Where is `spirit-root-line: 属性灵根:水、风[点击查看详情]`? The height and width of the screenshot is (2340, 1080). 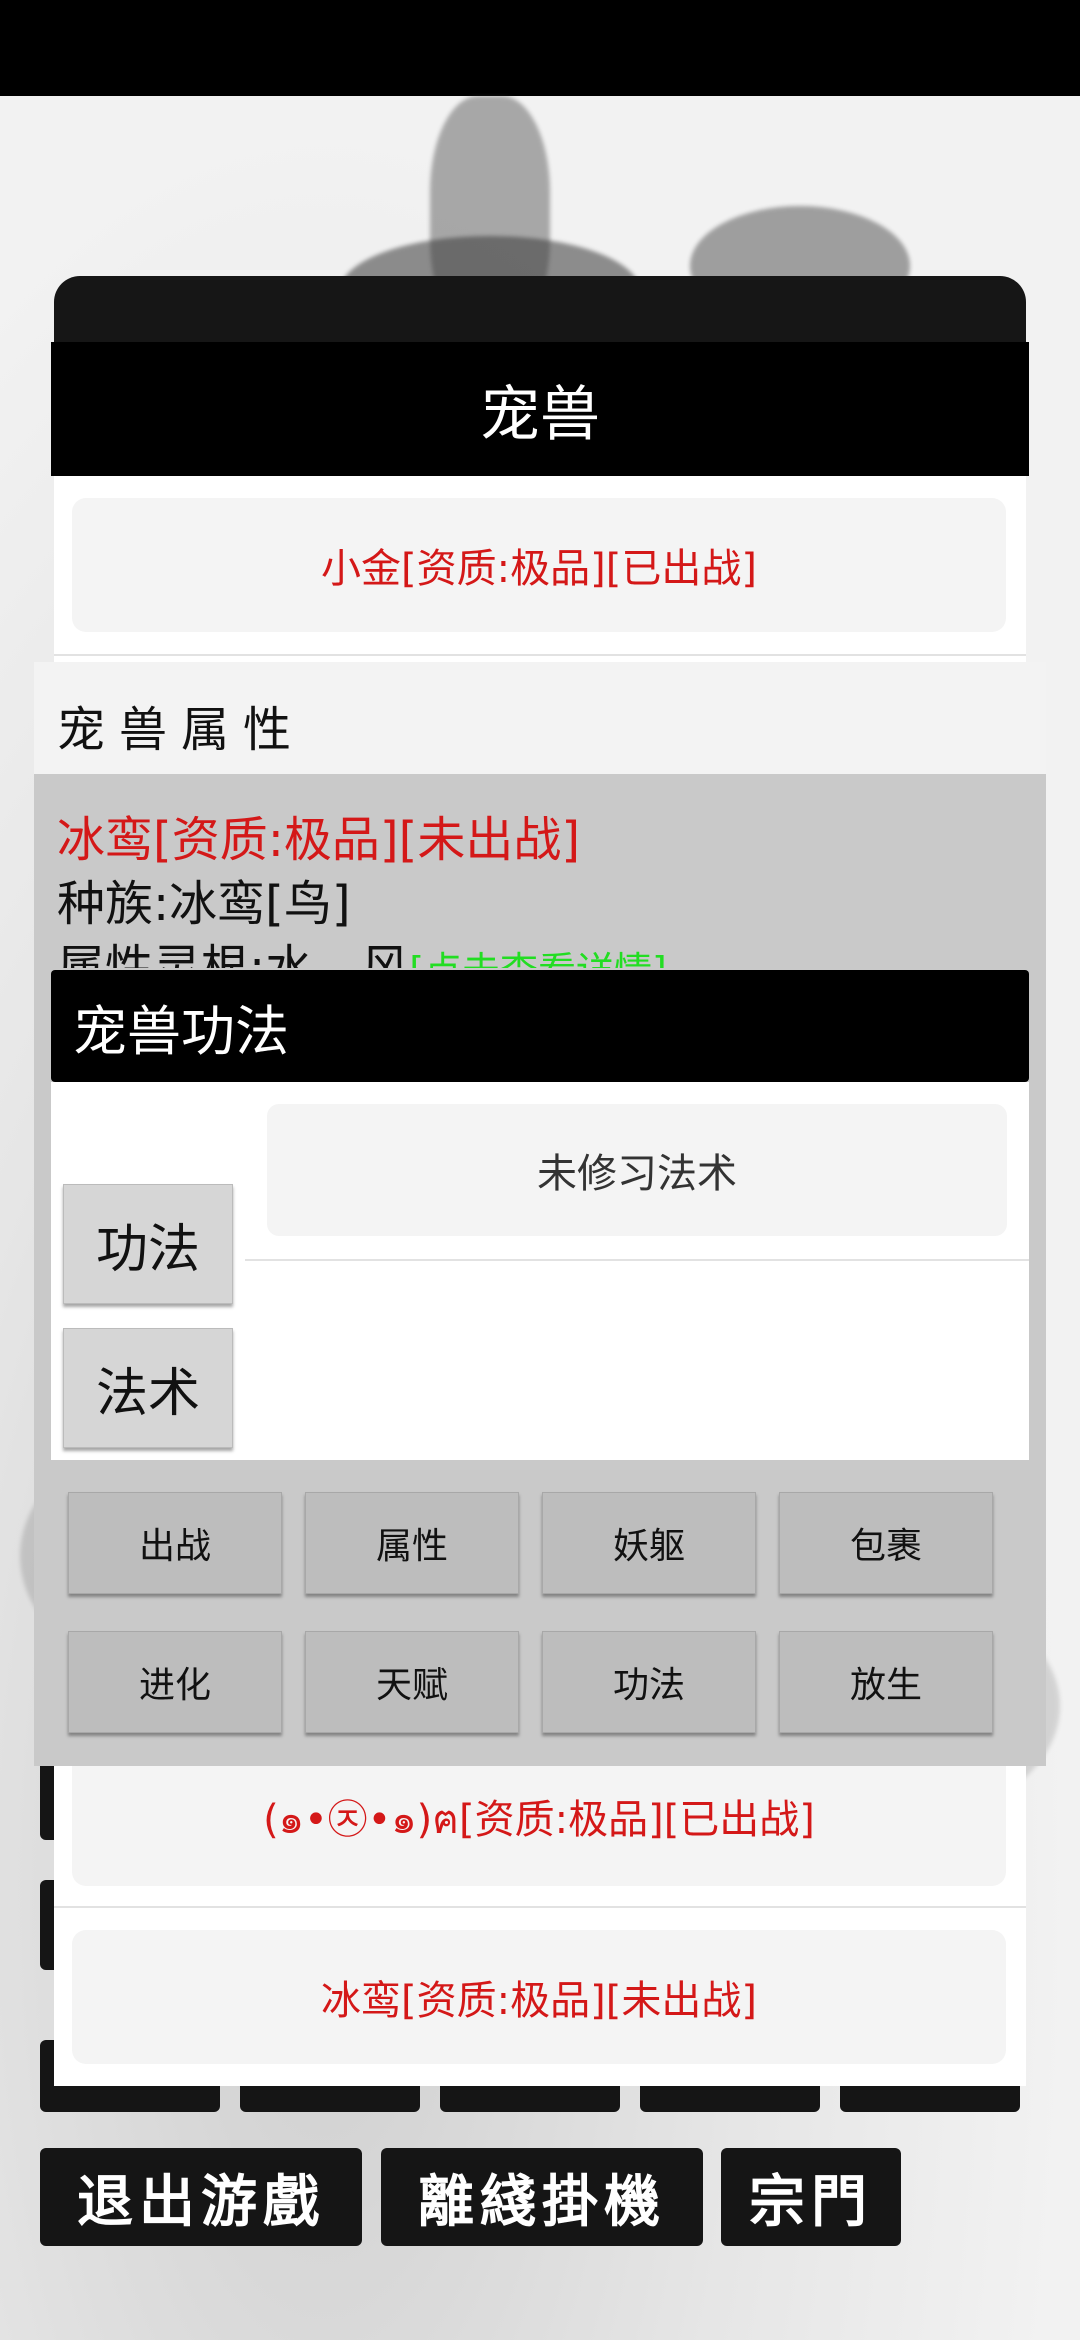 spirit-root-line: 属性灵根:水、风[点击查看详情] is located at coordinates (362, 948).